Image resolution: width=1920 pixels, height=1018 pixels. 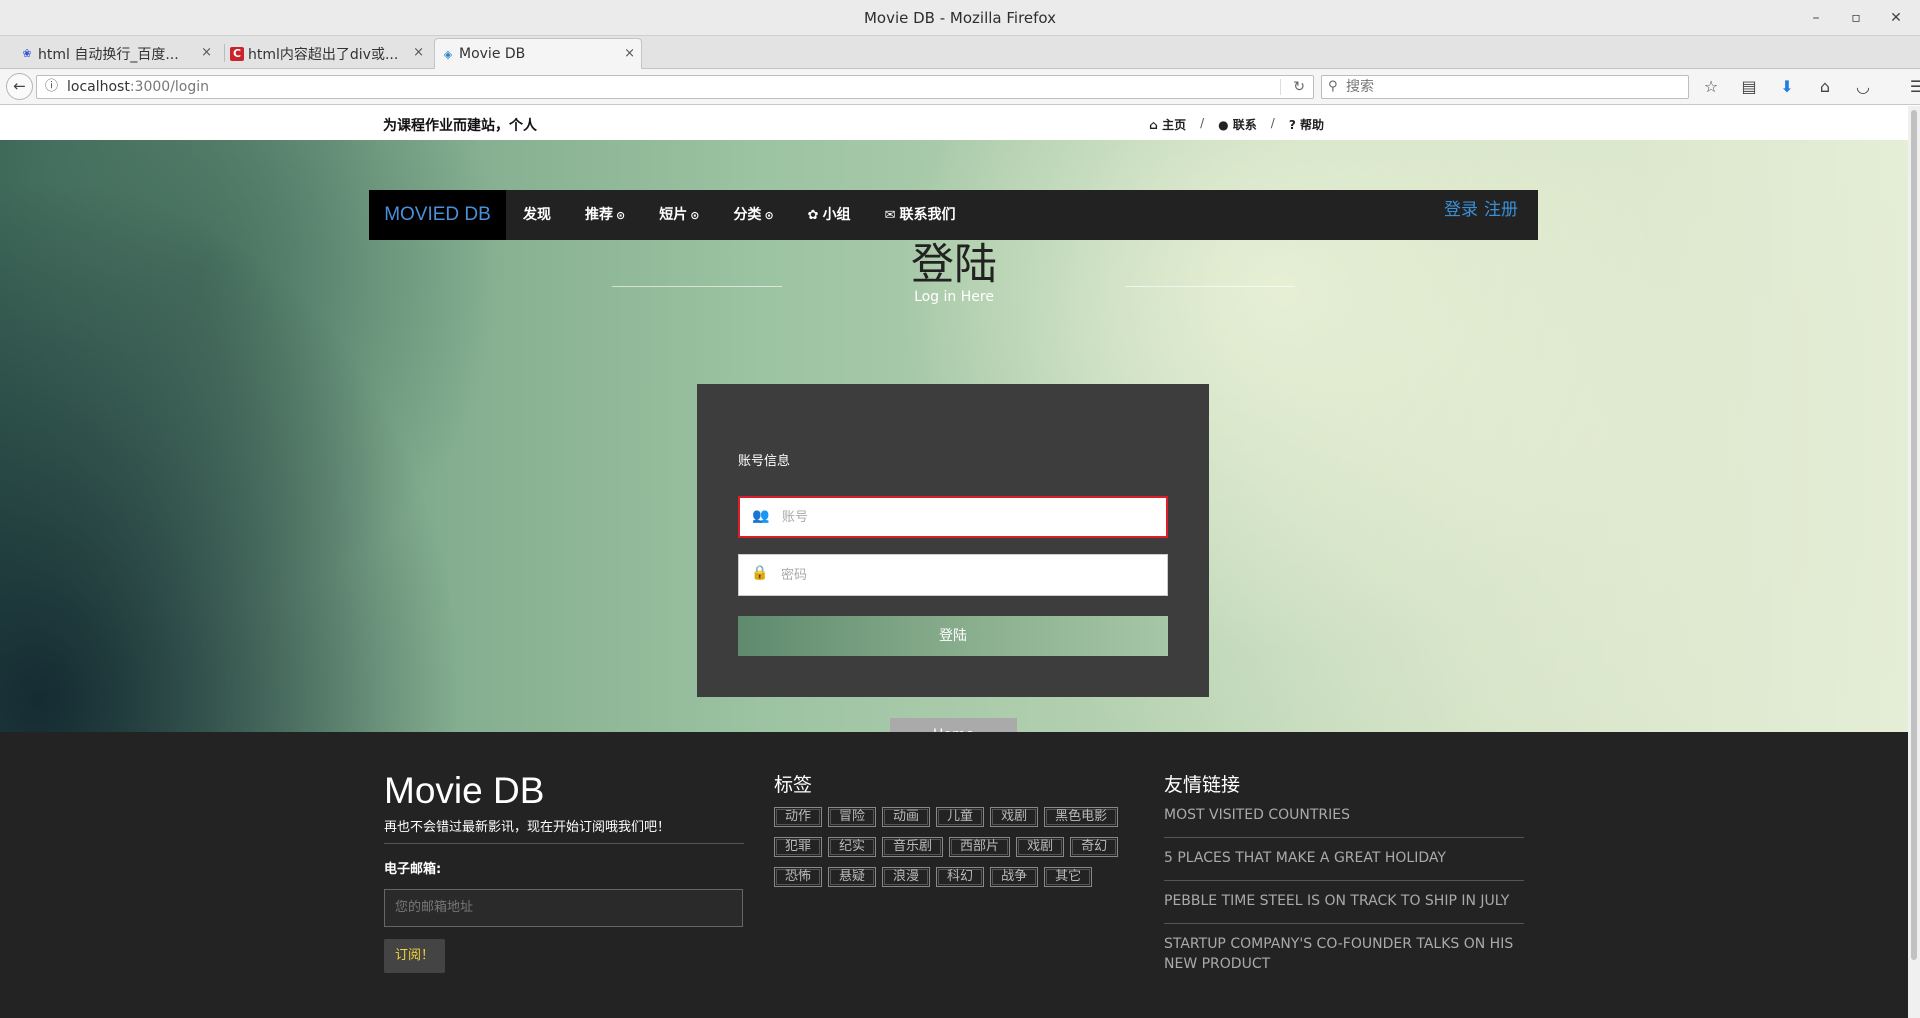 What do you see at coordinates (237, 54) in the screenshot?
I see `csdn-c-icon: C` at bounding box center [237, 54].